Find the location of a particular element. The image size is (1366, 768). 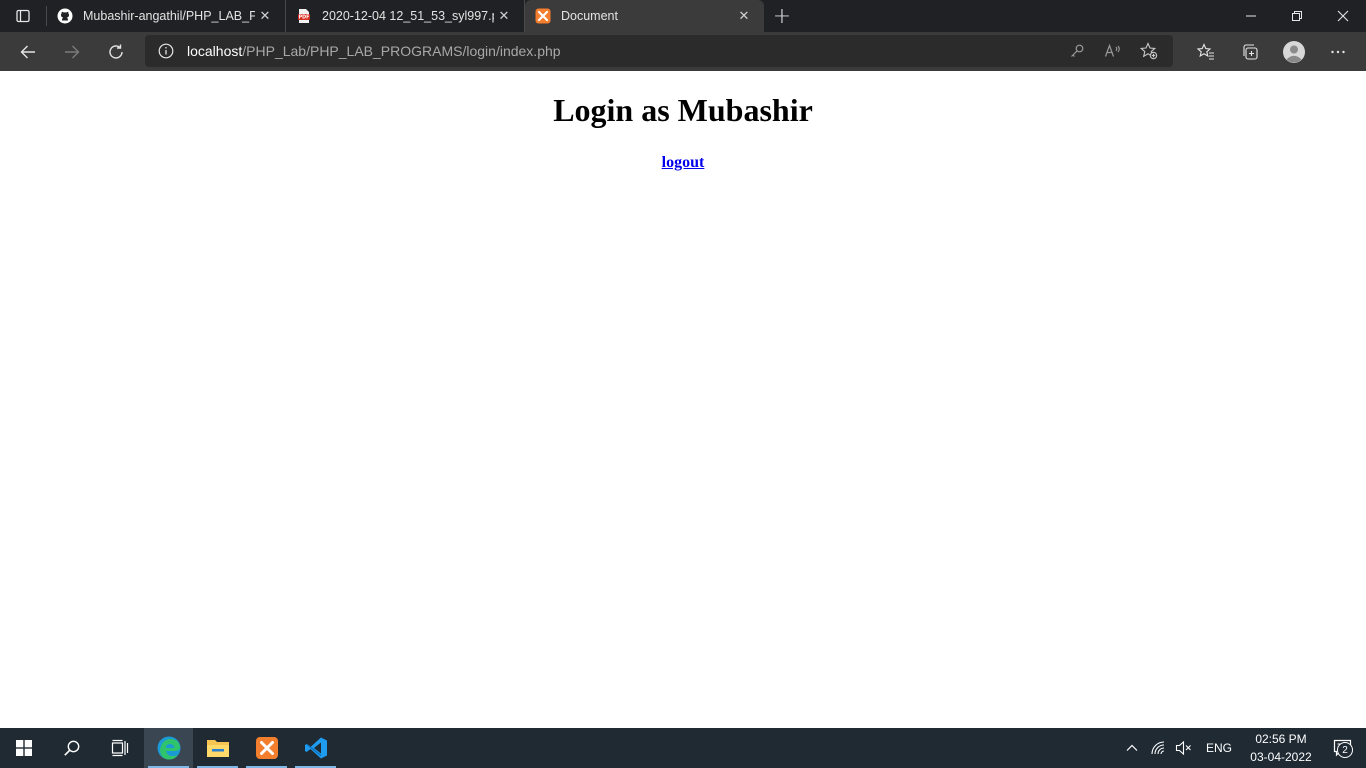

collections-button is located at coordinates (1250, 52).